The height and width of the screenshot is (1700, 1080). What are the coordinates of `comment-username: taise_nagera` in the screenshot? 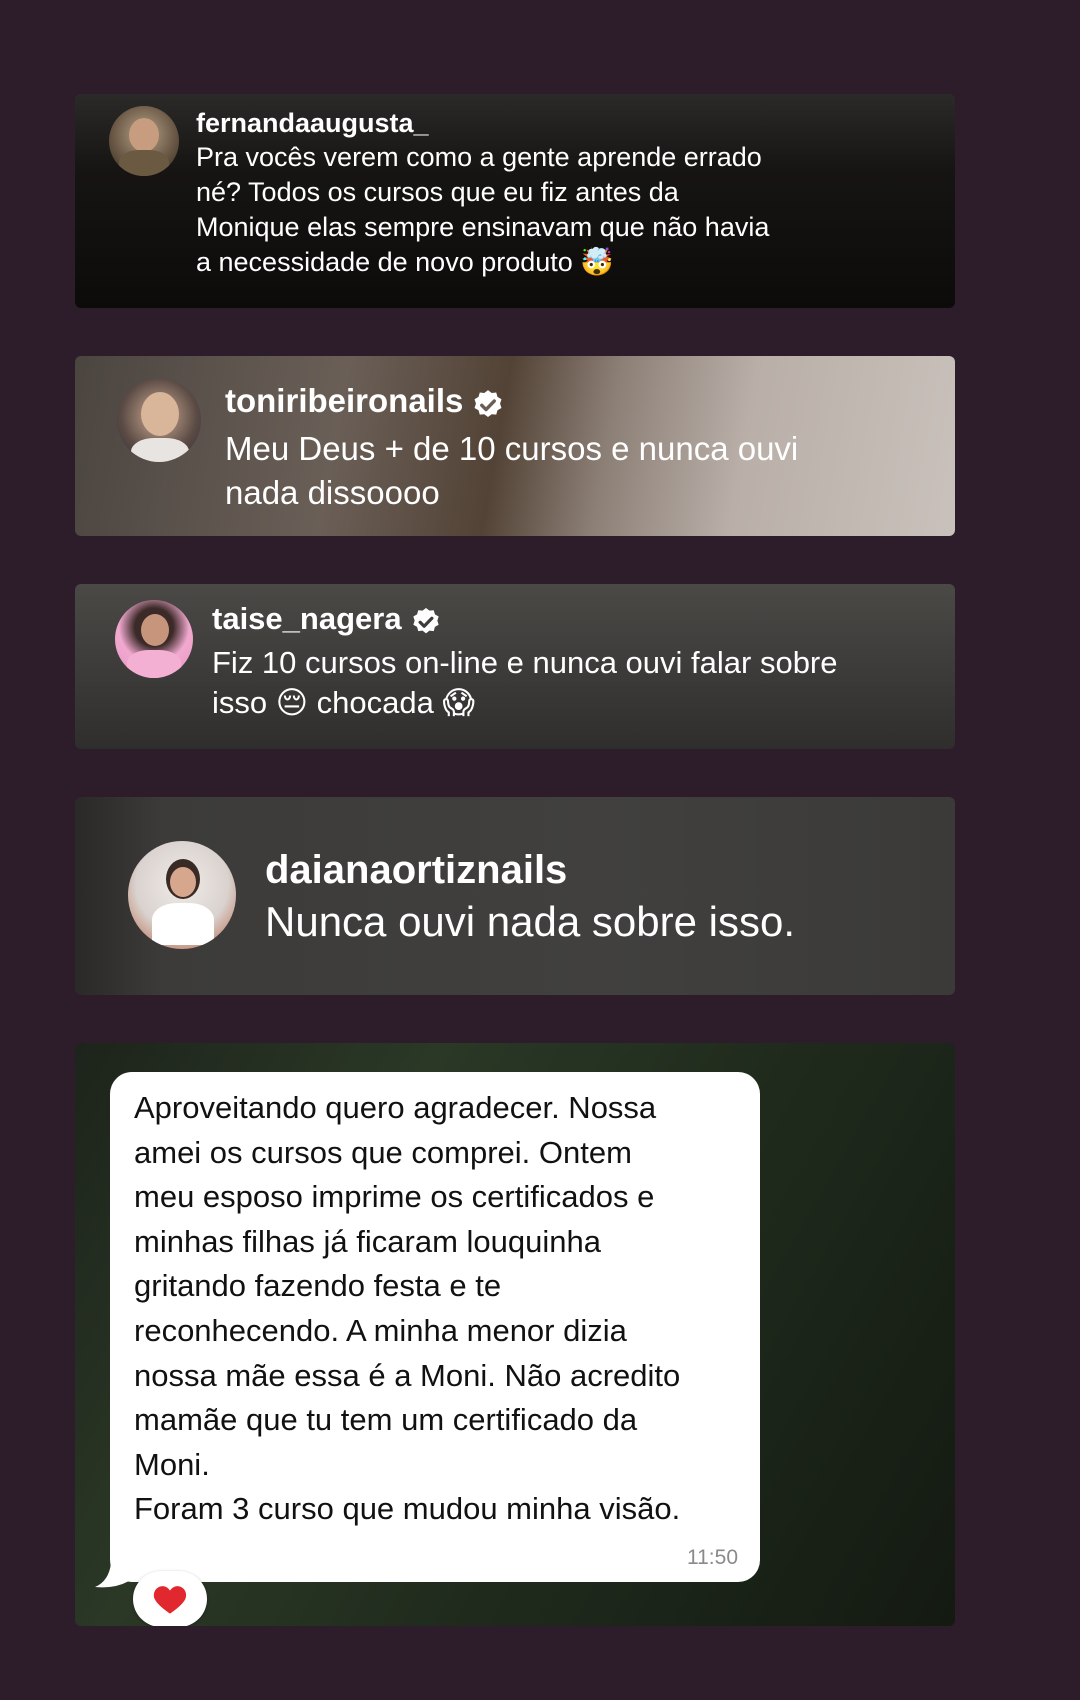 It's located at (307, 619).